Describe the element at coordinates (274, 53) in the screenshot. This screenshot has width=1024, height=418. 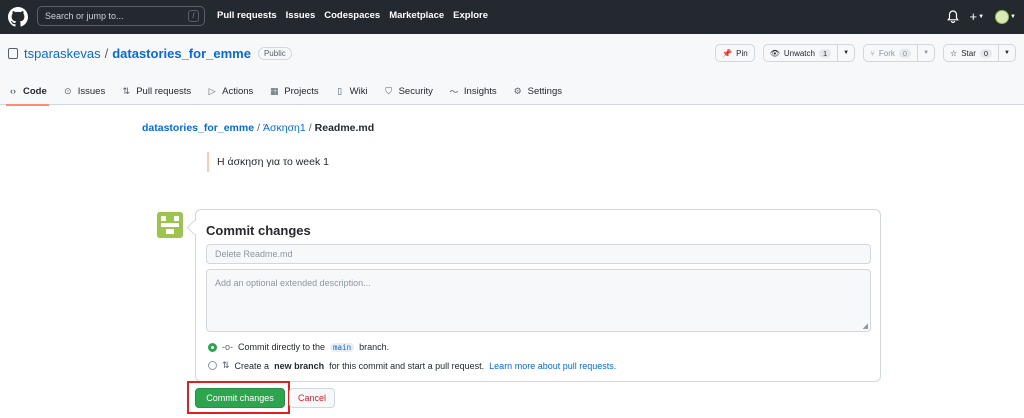
I see `visibility-badge: Public` at that location.